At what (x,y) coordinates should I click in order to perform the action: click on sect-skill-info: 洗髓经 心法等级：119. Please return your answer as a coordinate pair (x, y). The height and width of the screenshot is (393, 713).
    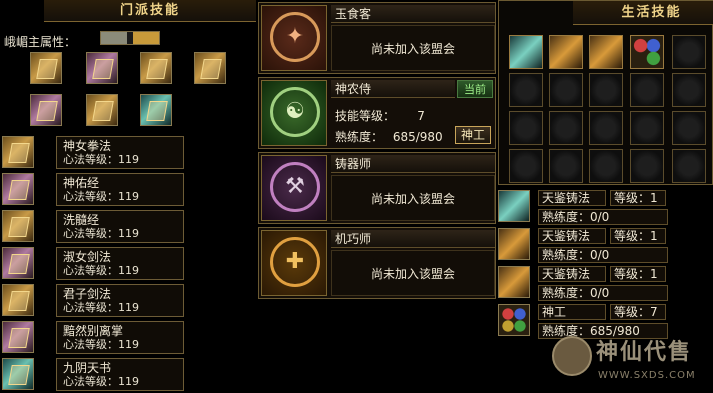
    Looking at the image, I should click on (120, 226).